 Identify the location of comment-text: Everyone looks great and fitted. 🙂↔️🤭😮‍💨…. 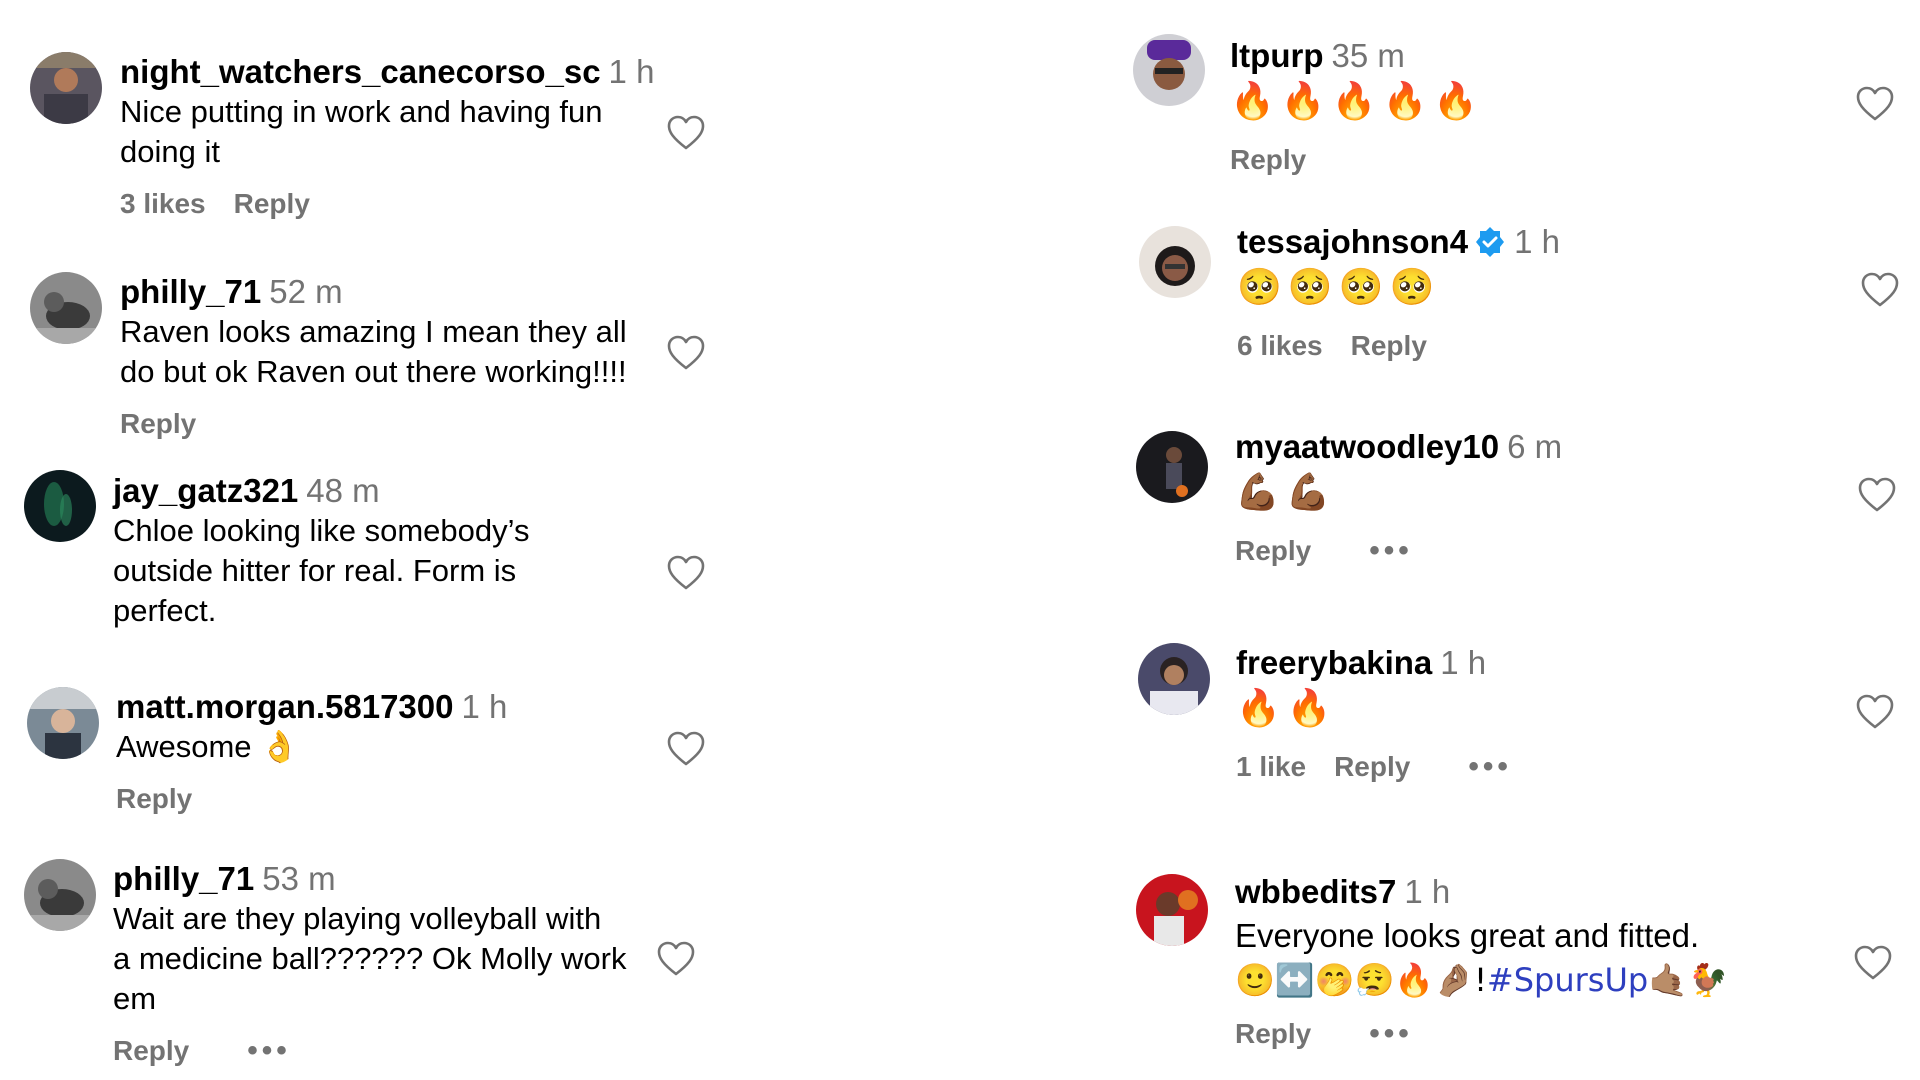
(1481, 958).